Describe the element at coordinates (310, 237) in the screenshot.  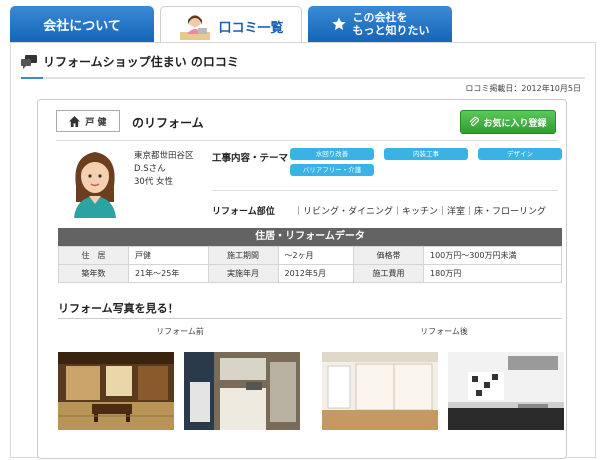
I see `data-table-header: 住居・リフォームデータ` at that location.